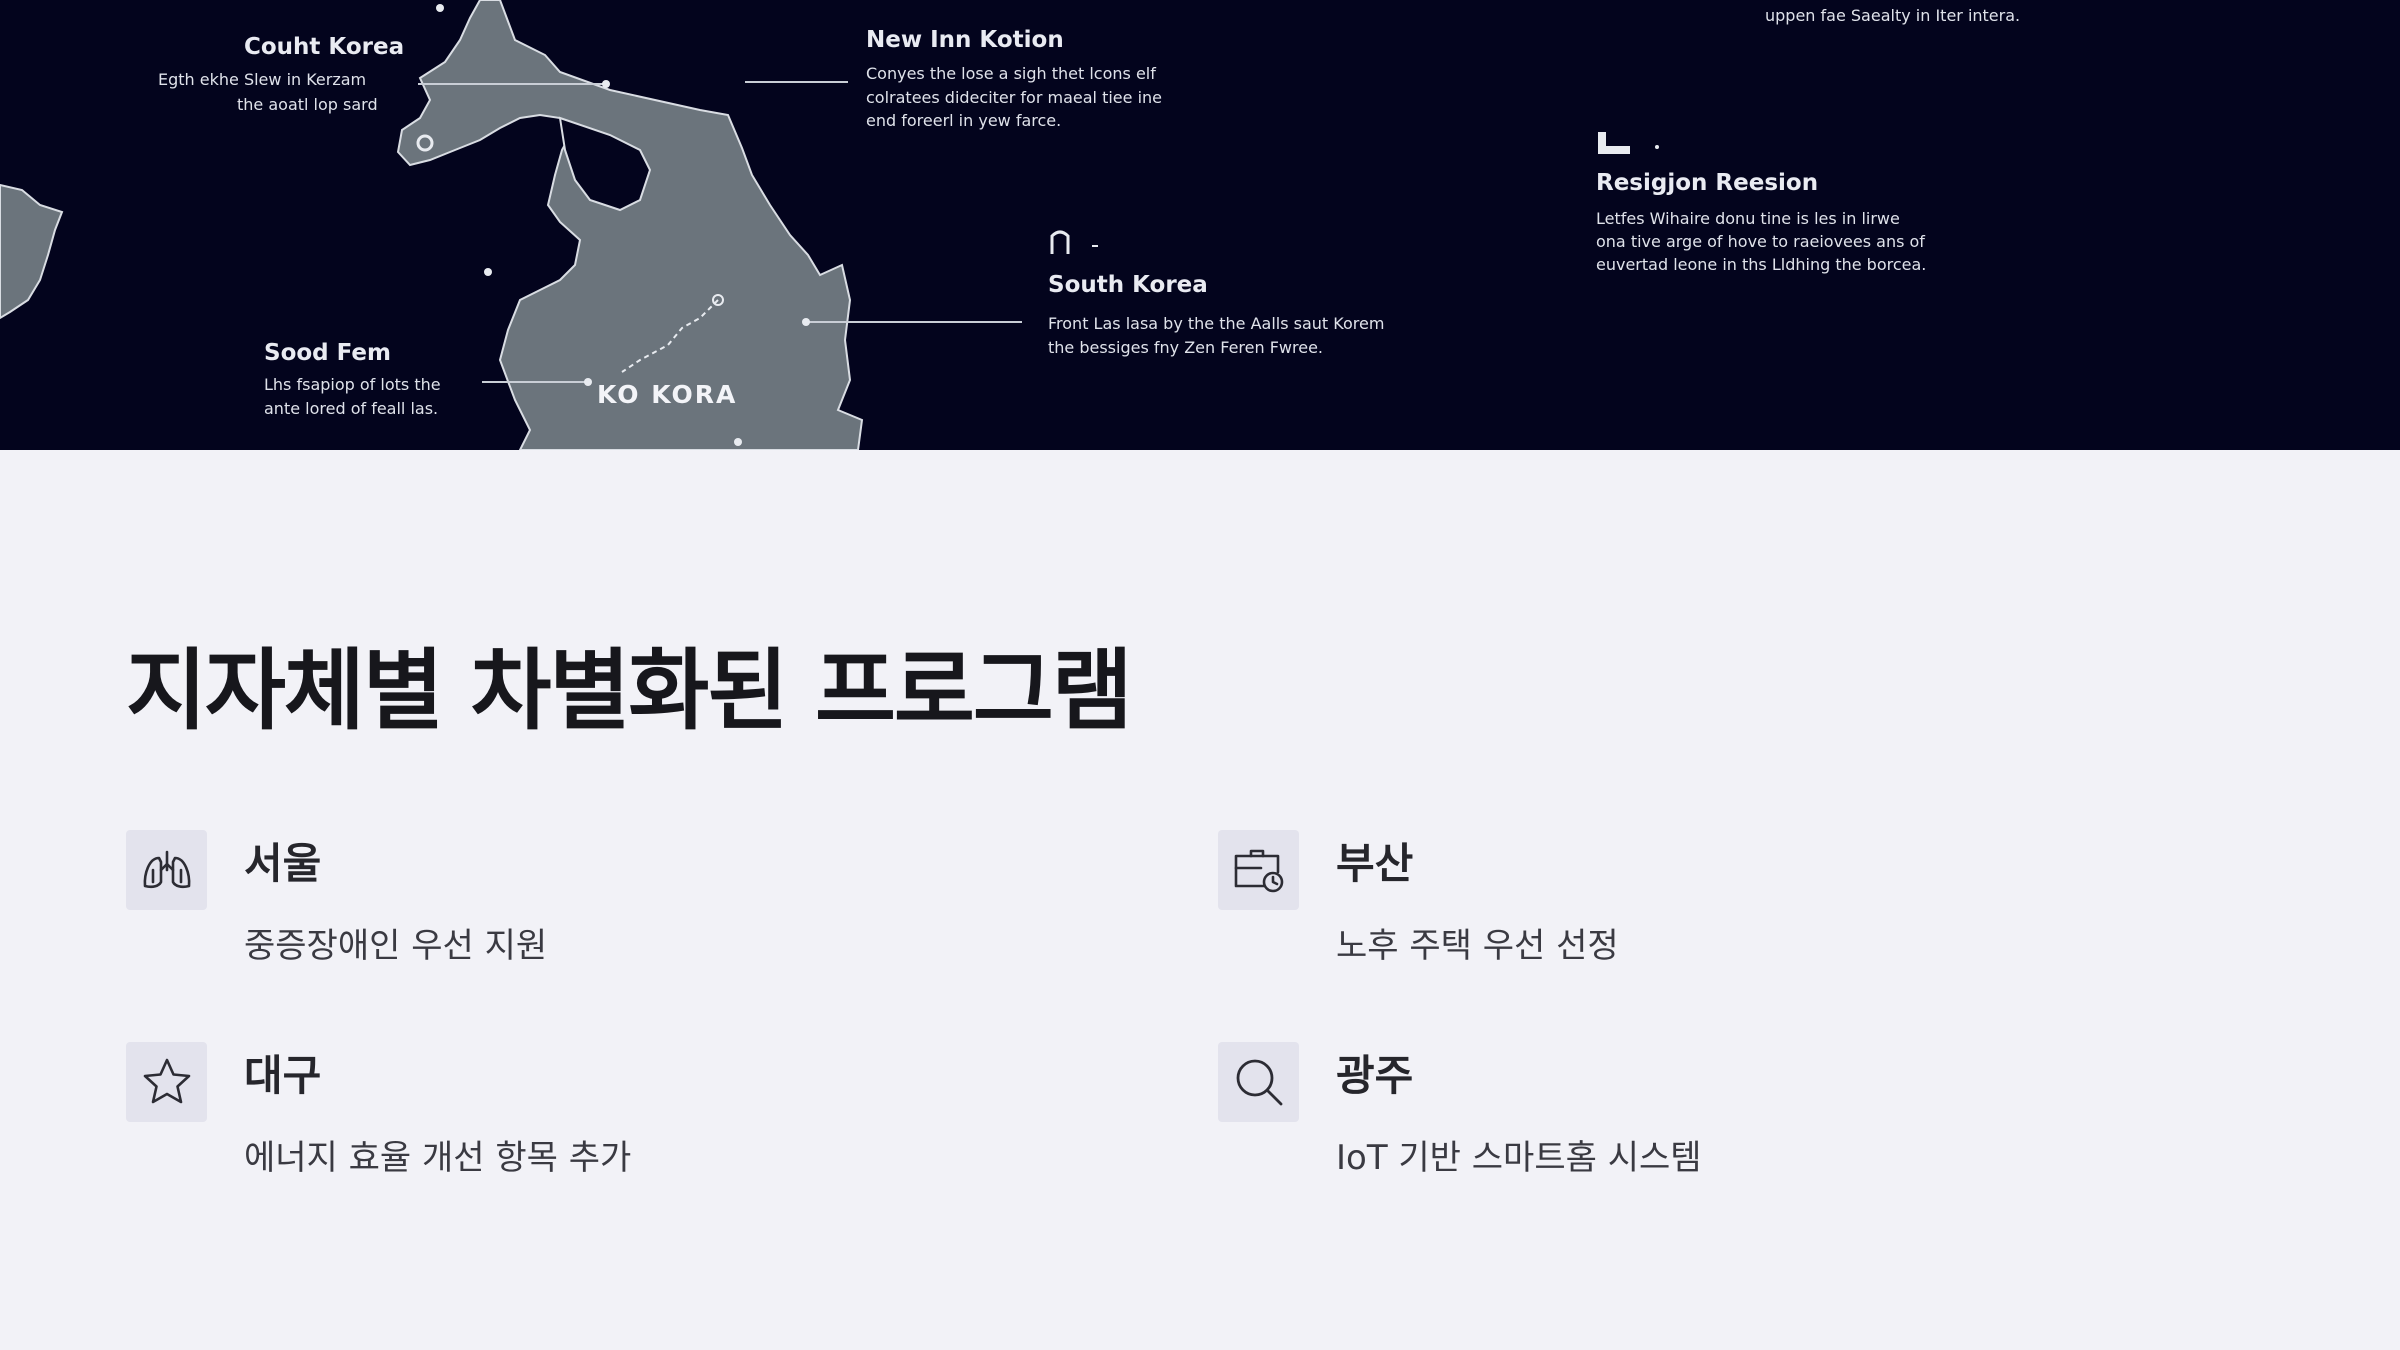 This screenshot has height=1350, width=2400. What do you see at coordinates (1614, 143) in the screenshot?
I see `bed-icon` at bounding box center [1614, 143].